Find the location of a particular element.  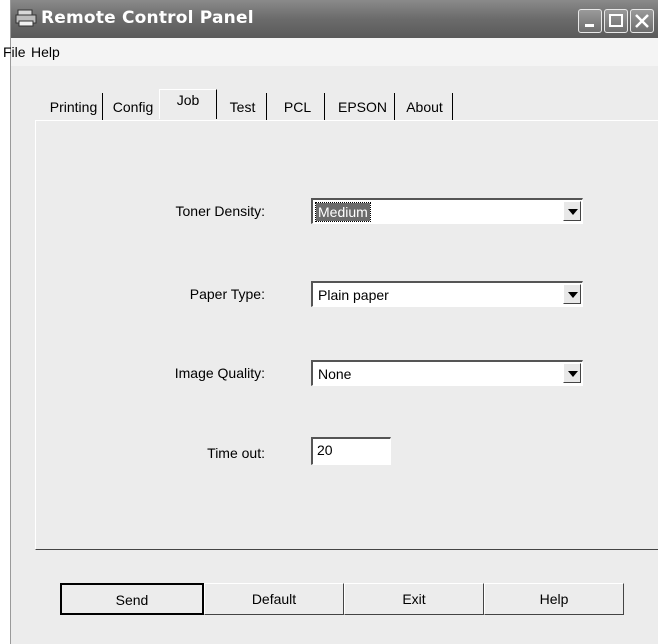

tab-pcl: PCL is located at coordinates (298, 107).